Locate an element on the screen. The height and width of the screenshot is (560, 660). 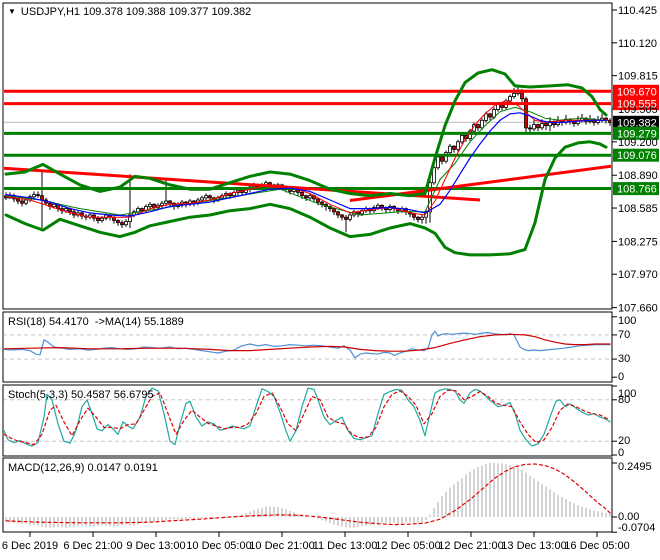
macd-pane is located at coordinates (307, 495).